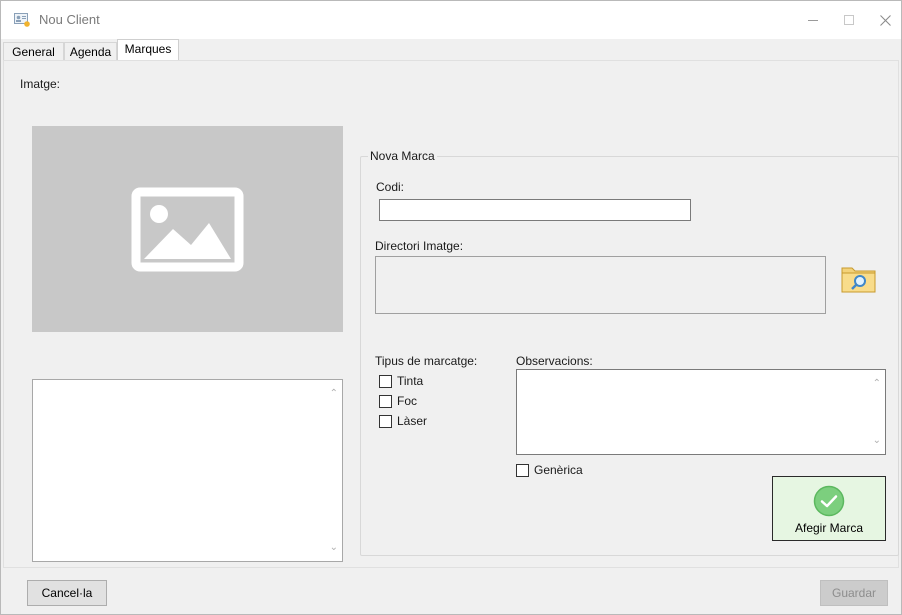  What do you see at coordinates (385, 421) in the screenshot?
I see `laser-checkbox-box` at bounding box center [385, 421].